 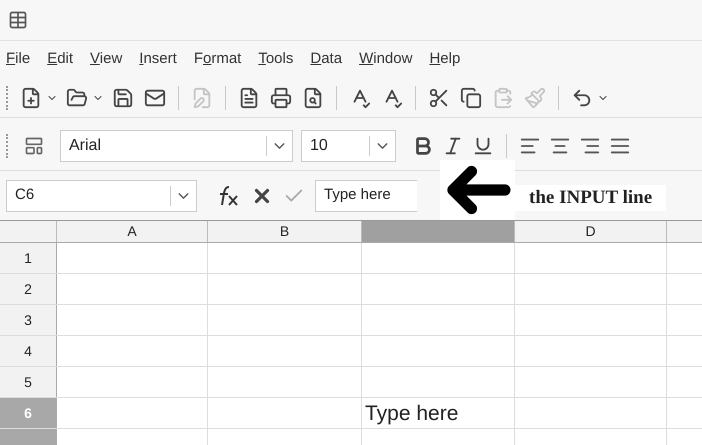 I want to click on pdf-document-icon, so click(x=249, y=97).